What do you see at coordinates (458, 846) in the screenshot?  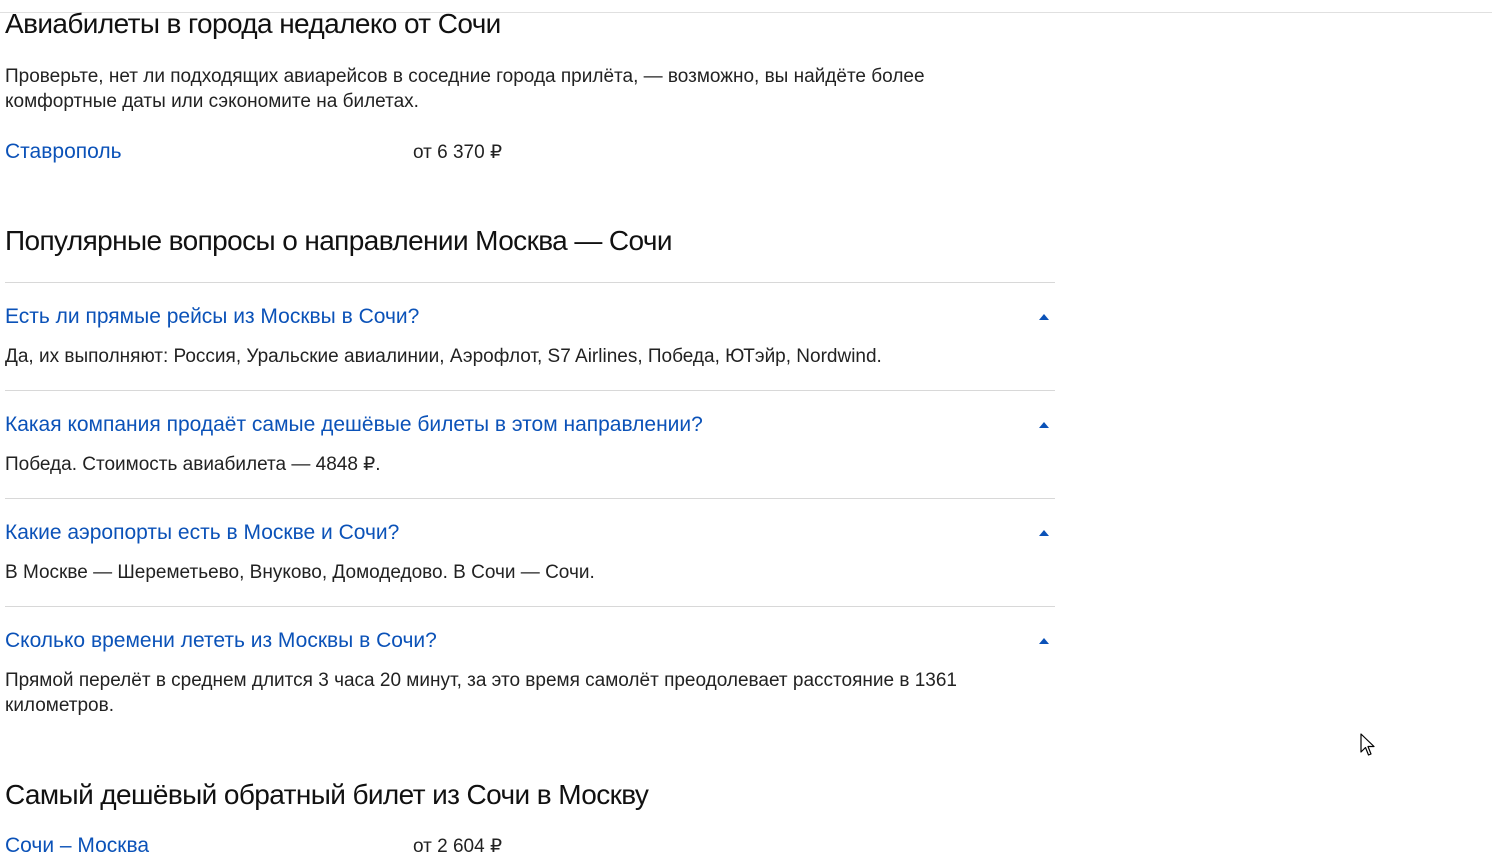 I see `return-route-price: от 2 604 ₽` at bounding box center [458, 846].